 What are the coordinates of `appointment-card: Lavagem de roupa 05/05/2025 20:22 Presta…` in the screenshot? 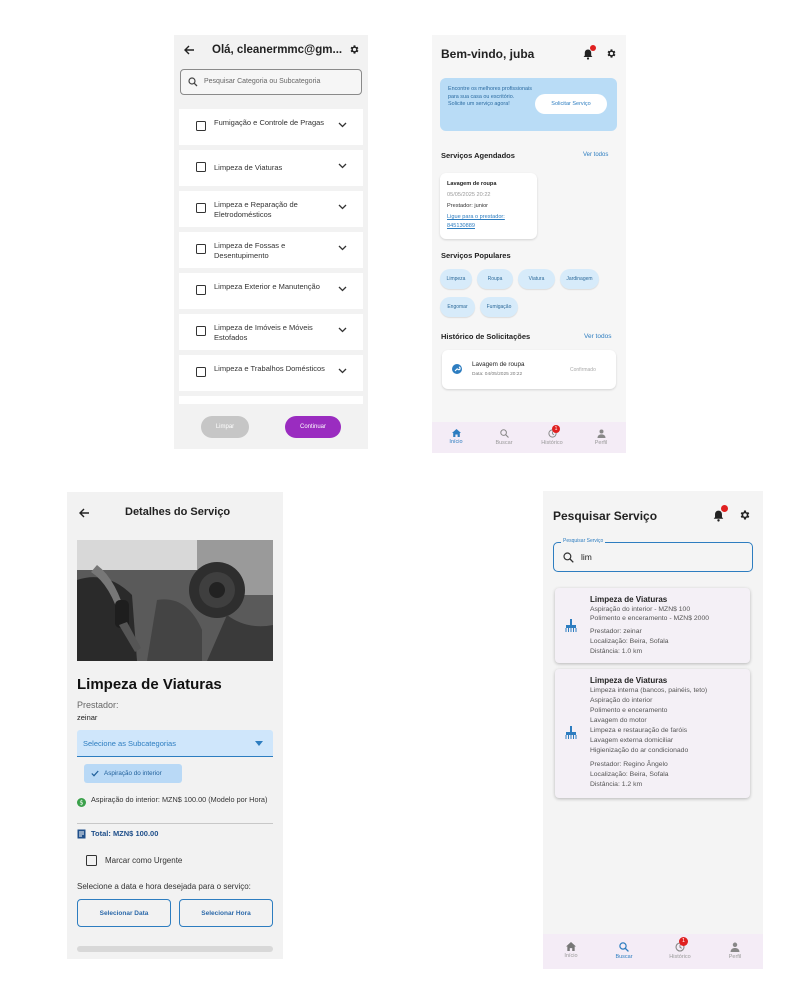 It's located at (488, 206).